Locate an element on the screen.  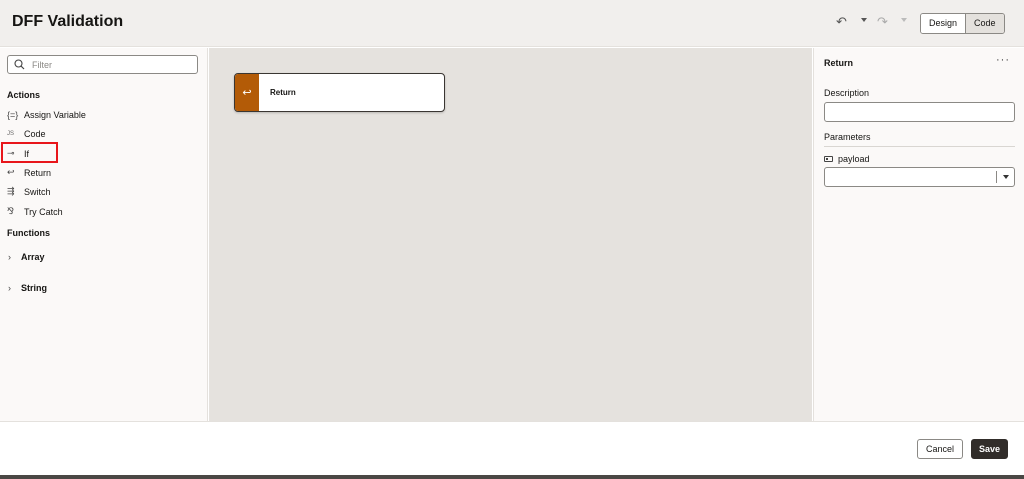
return-node: ↩ Return is located at coordinates (339, 92).